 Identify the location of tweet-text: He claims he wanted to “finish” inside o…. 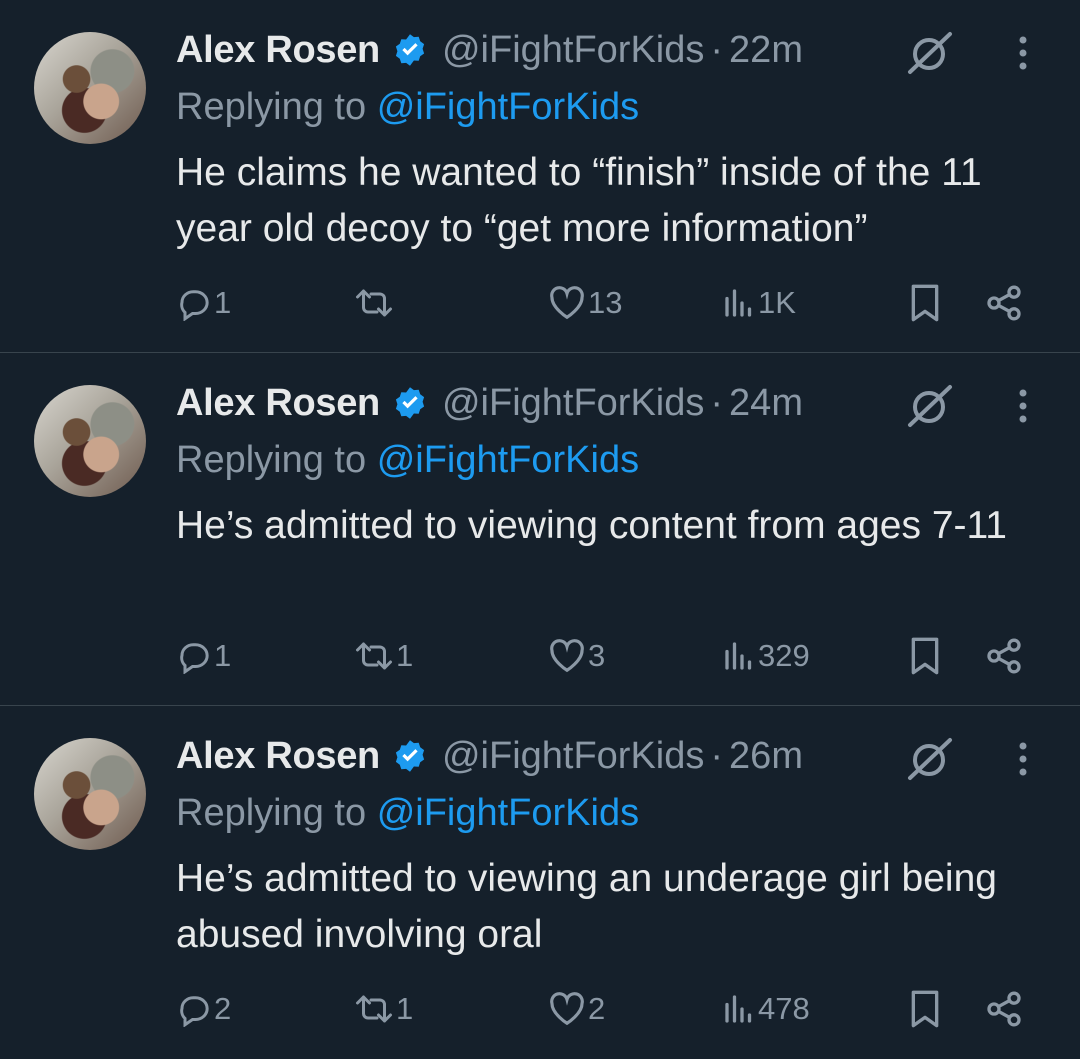
(579, 200).